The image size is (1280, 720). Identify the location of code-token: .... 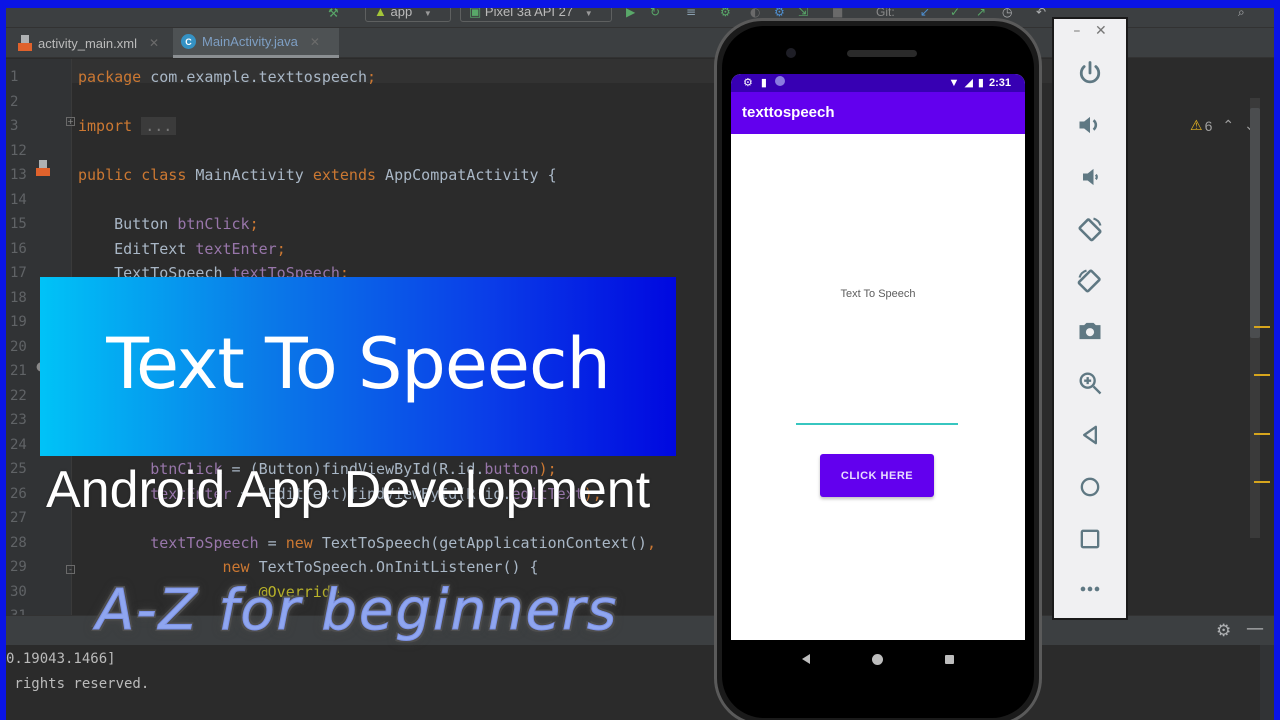
(159, 126).